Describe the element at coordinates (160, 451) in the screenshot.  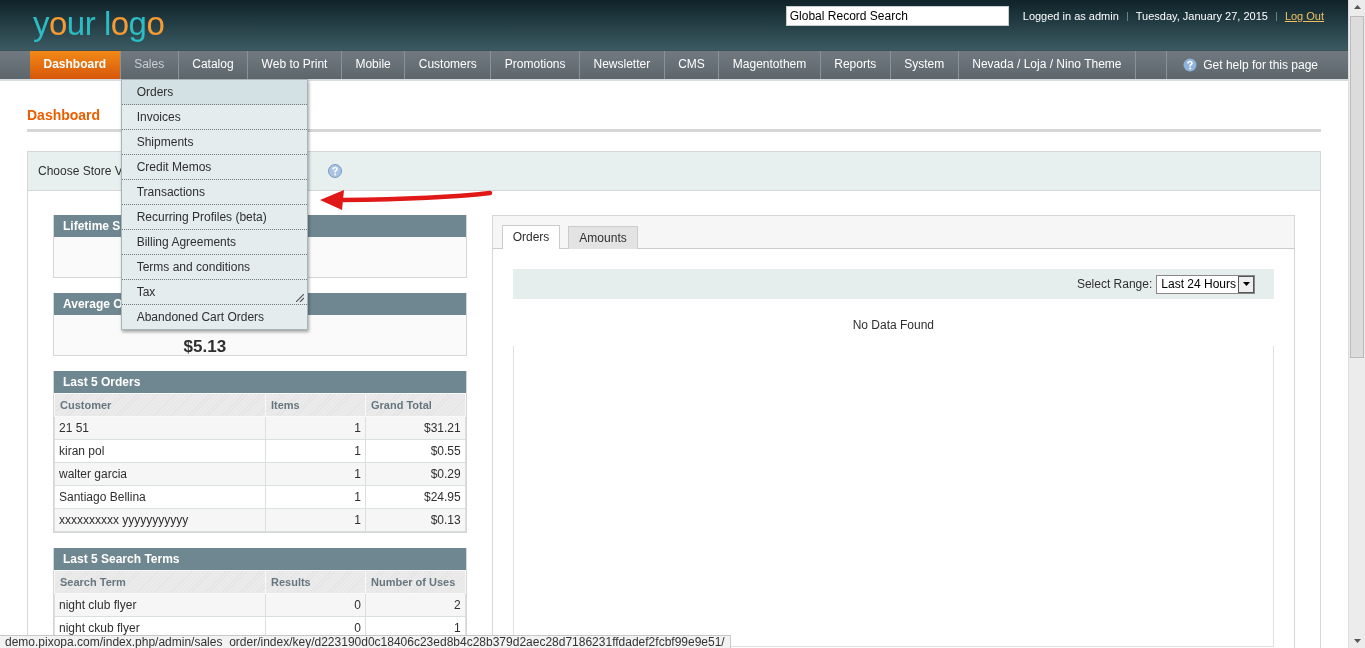
I see `table-cell: kiran pol` at that location.